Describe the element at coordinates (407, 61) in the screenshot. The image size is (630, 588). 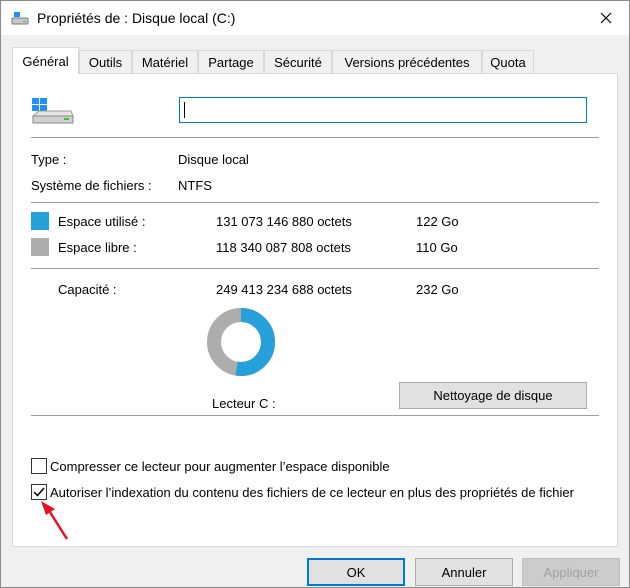
I see `tab-previous-versions: Versions précédentes` at that location.